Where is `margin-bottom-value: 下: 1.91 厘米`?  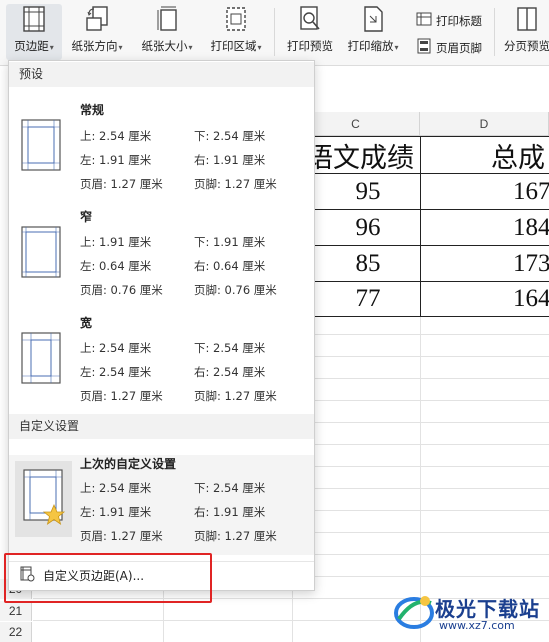
margin-bottom-value: 下: 1.91 厘米 is located at coordinates (230, 242).